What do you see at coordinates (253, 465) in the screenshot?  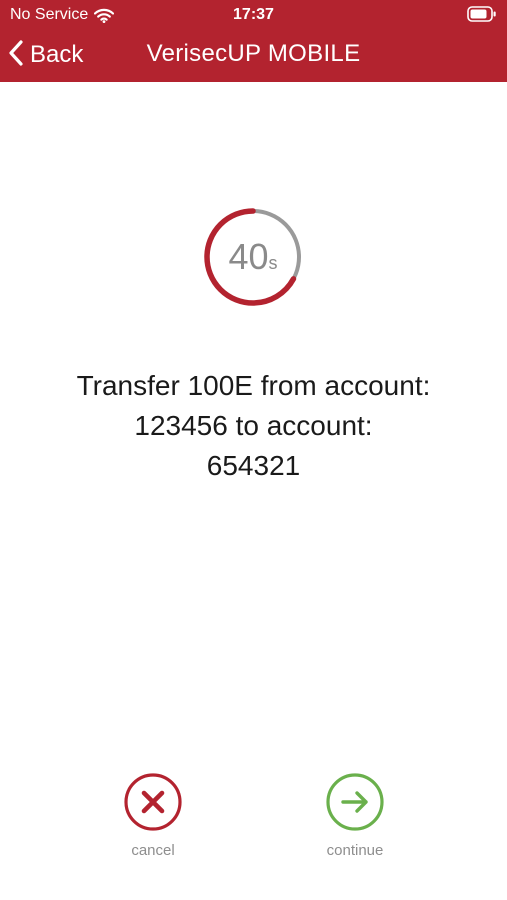 I see `message-line: 654321` at bounding box center [253, 465].